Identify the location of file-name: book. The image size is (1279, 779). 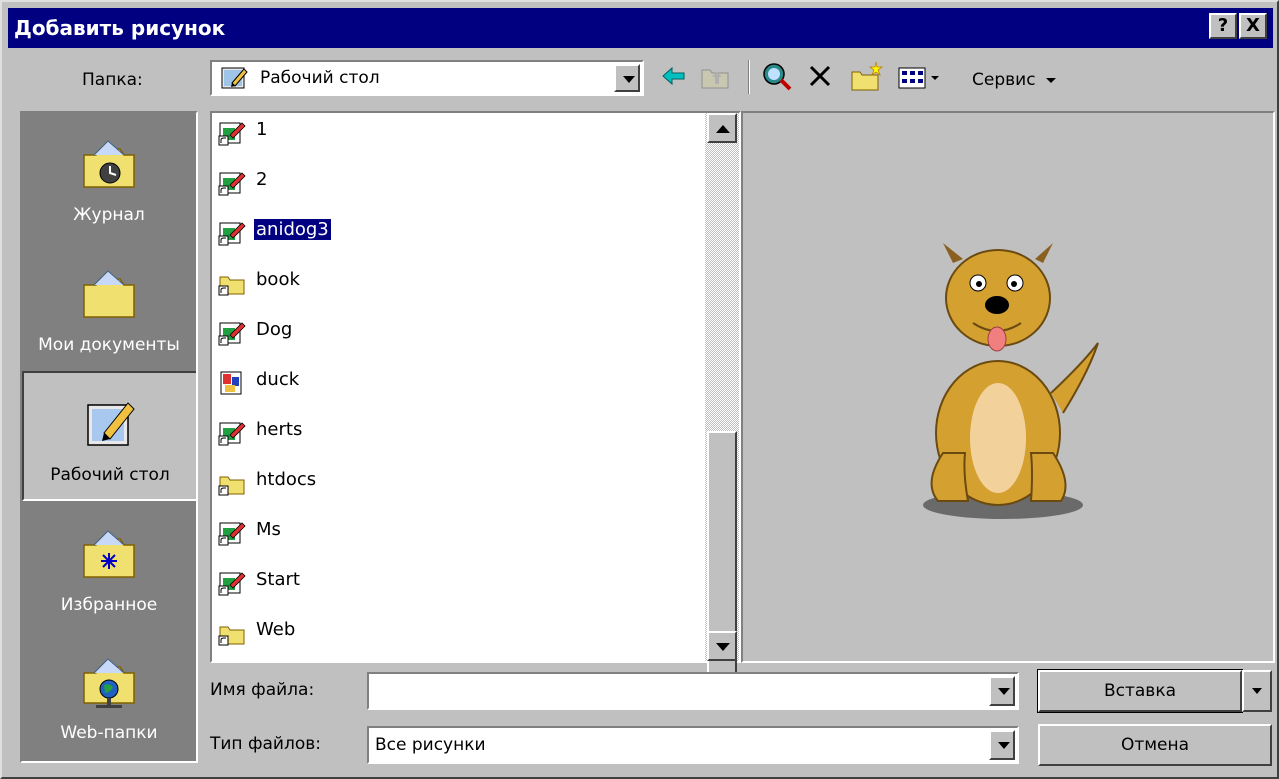
(278, 279).